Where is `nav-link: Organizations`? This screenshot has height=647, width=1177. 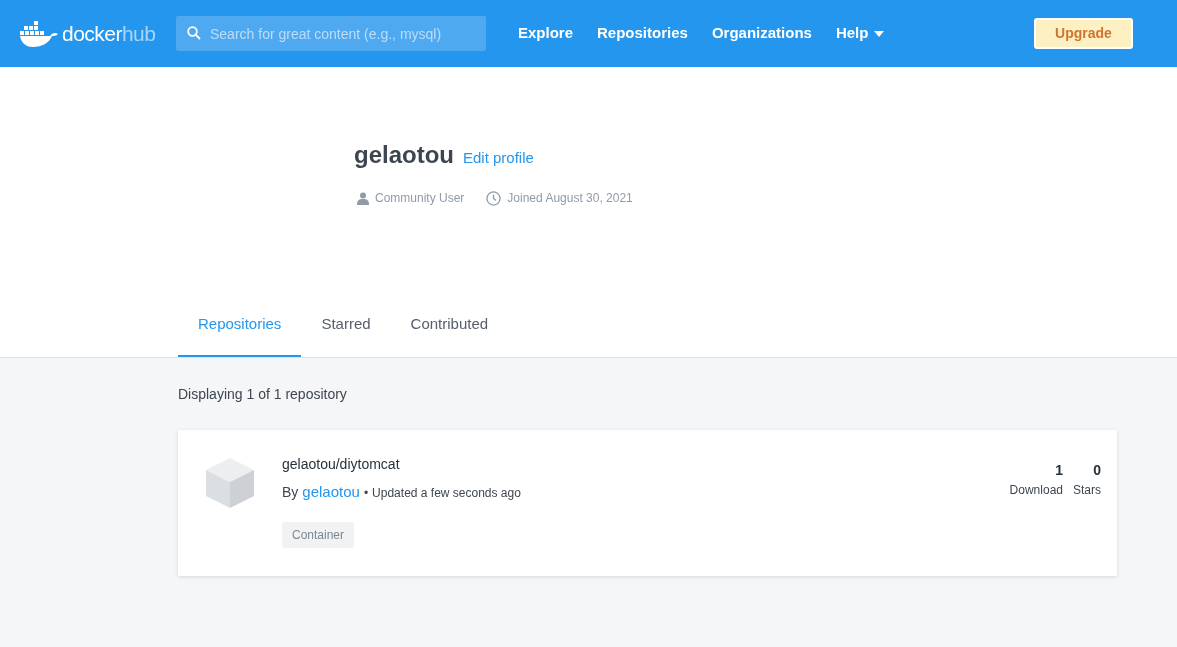
nav-link: Organizations is located at coordinates (761, 33).